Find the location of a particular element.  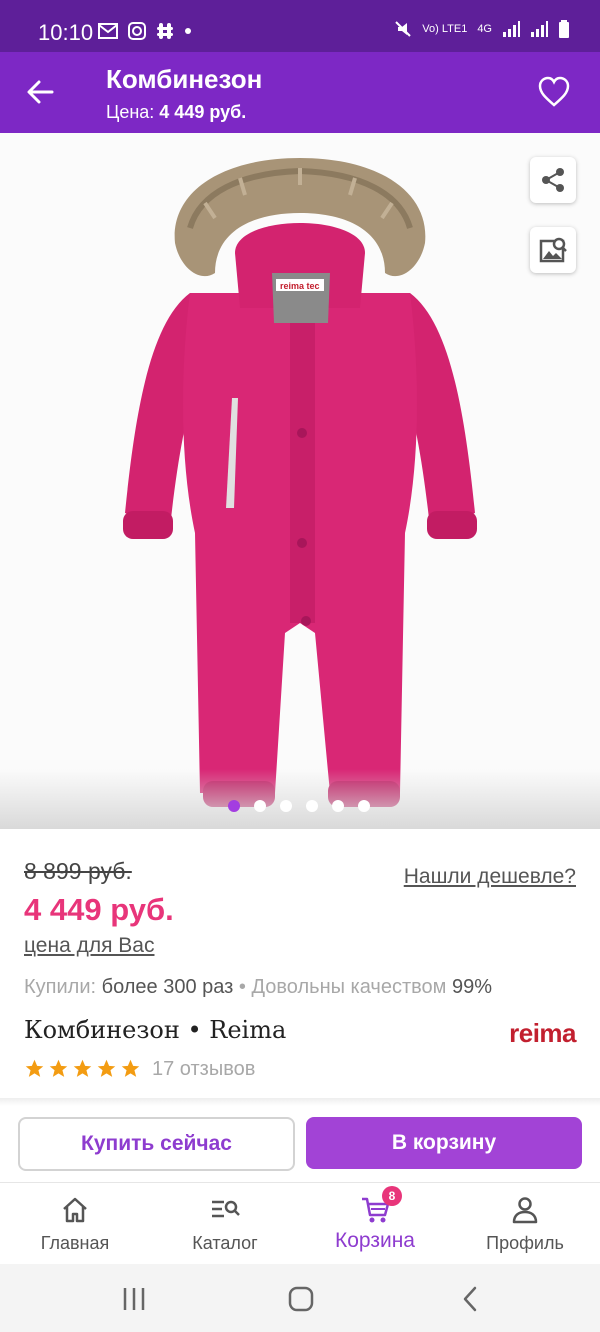

recent-apps-icon is located at coordinates (134, 1299).